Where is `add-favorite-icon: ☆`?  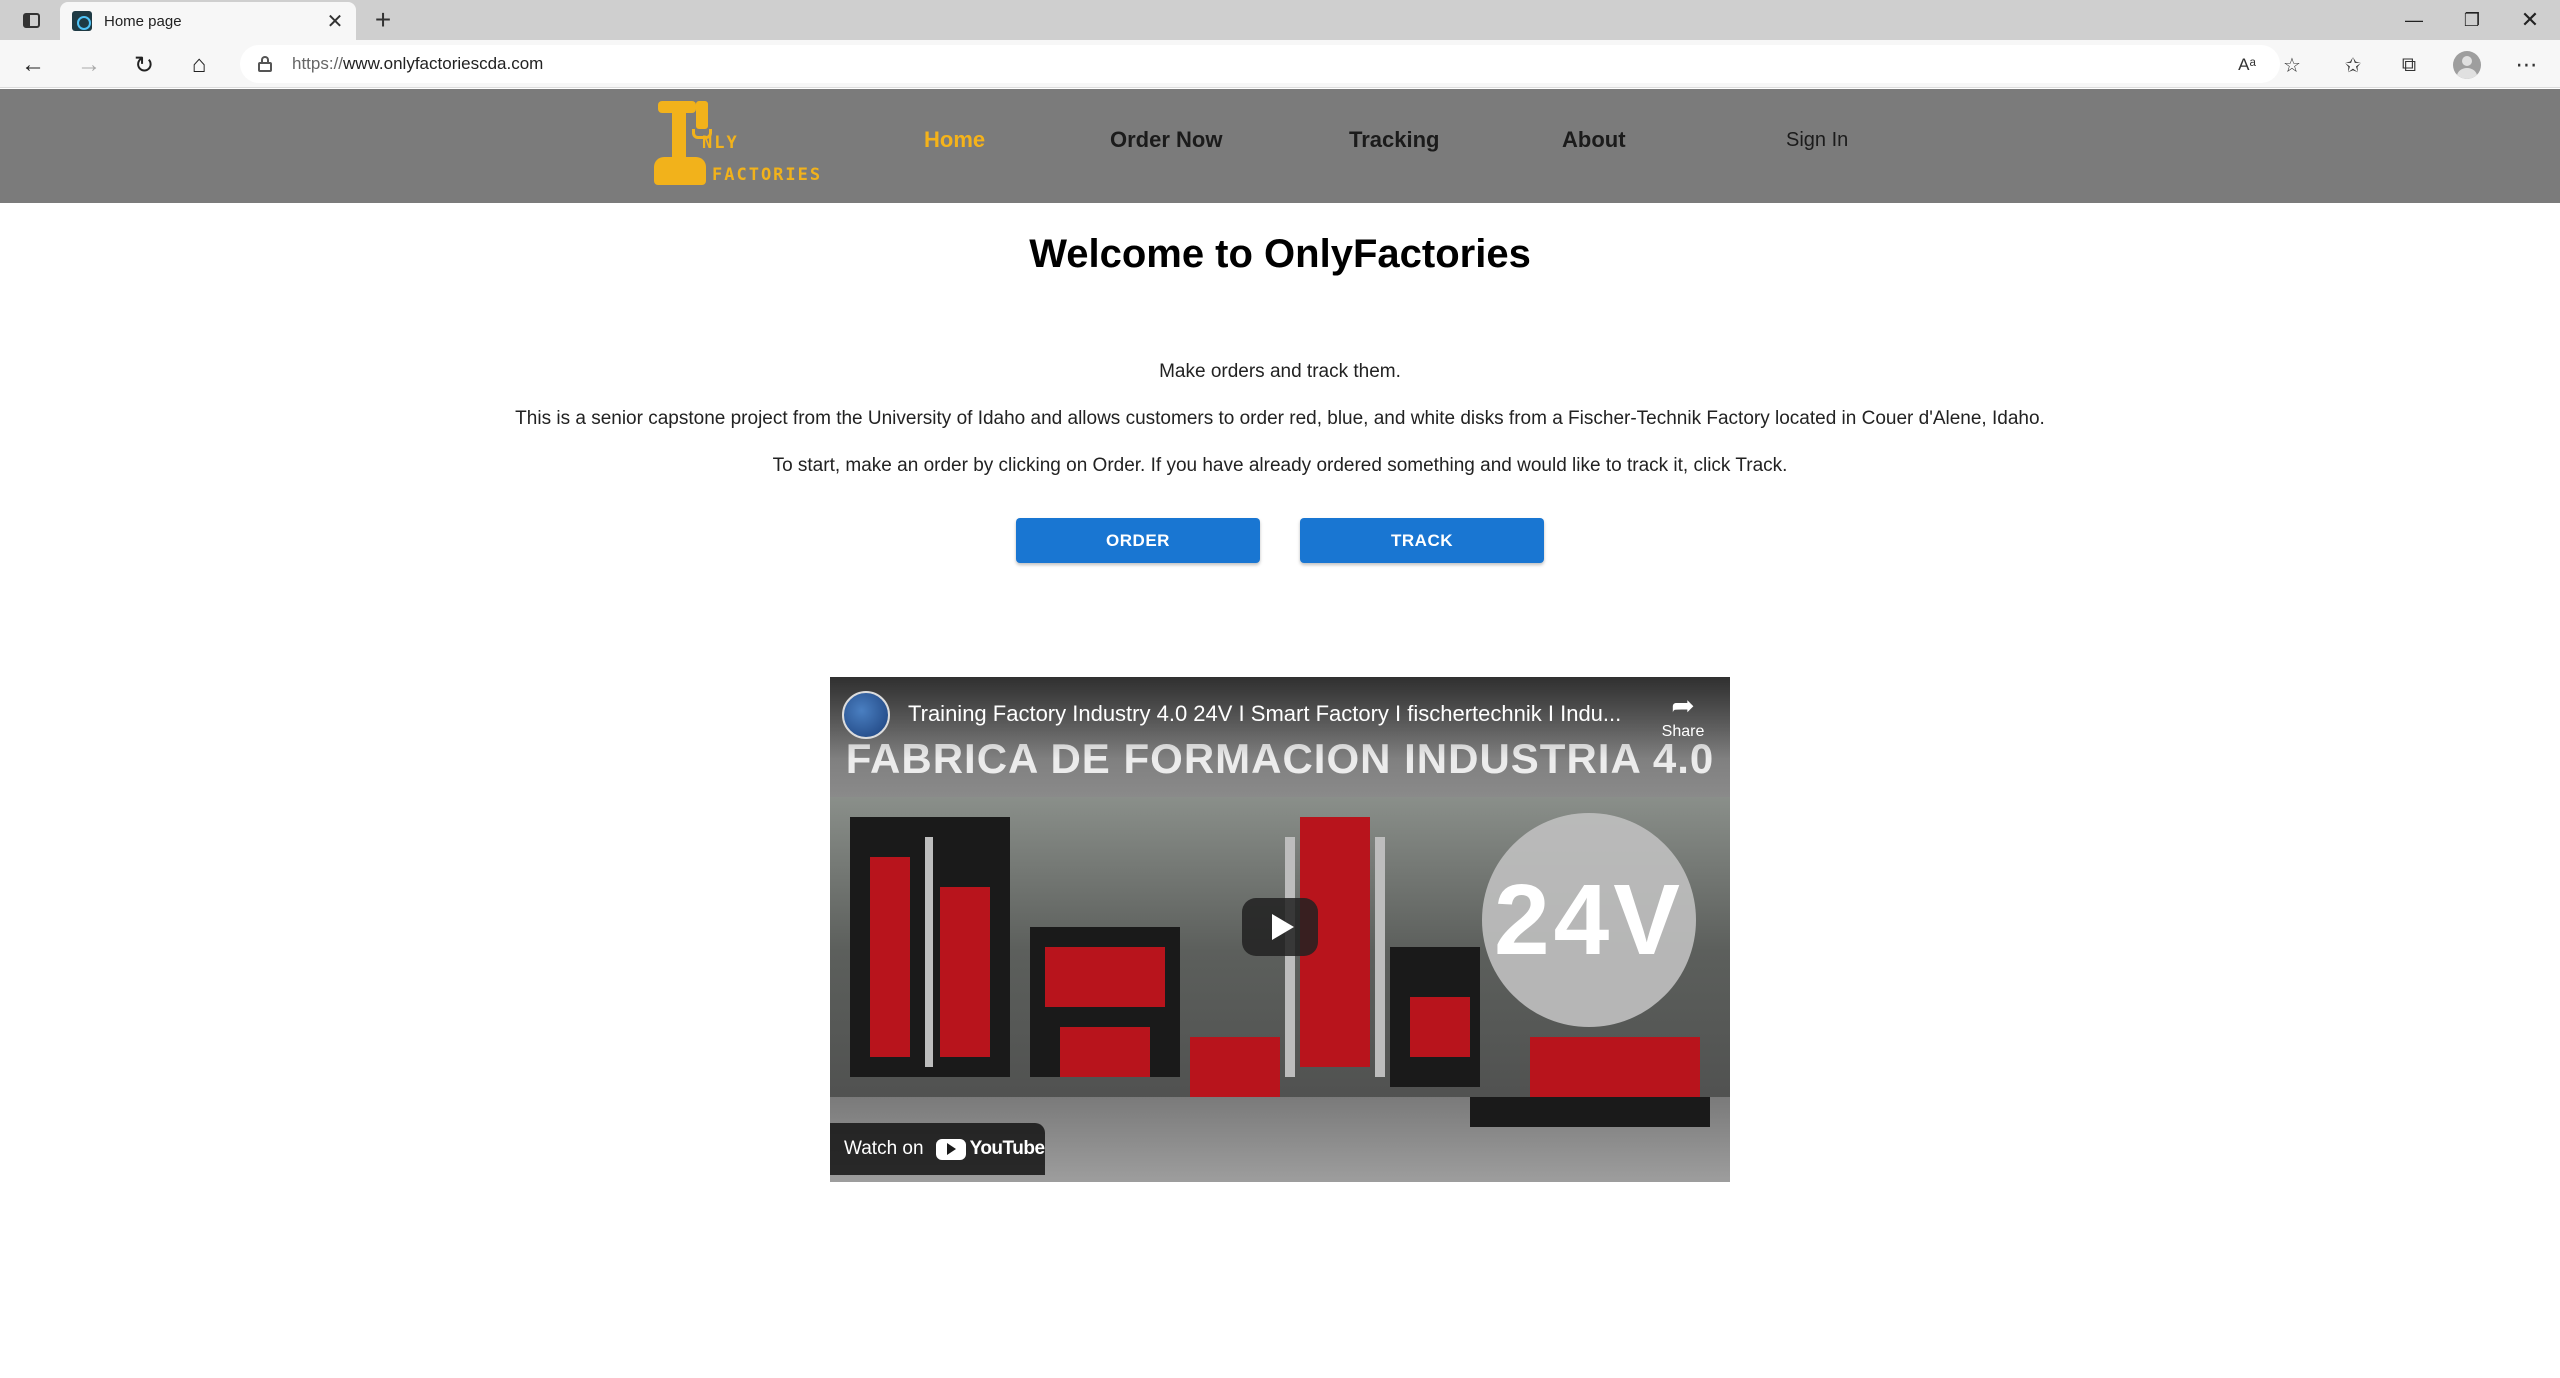 add-favorite-icon: ☆ is located at coordinates (2292, 65).